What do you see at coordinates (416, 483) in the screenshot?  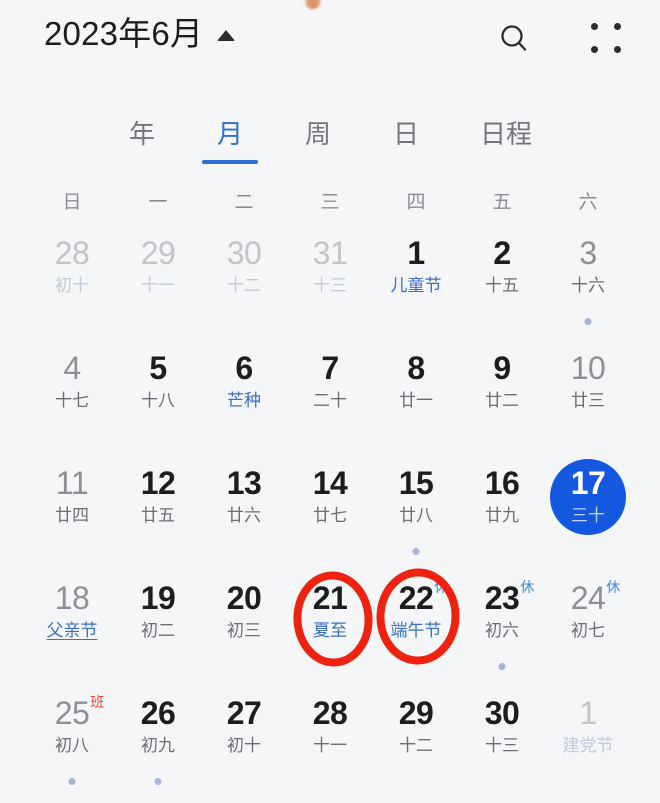 I see `day-number-wrap: 15` at bounding box center [416, 483].